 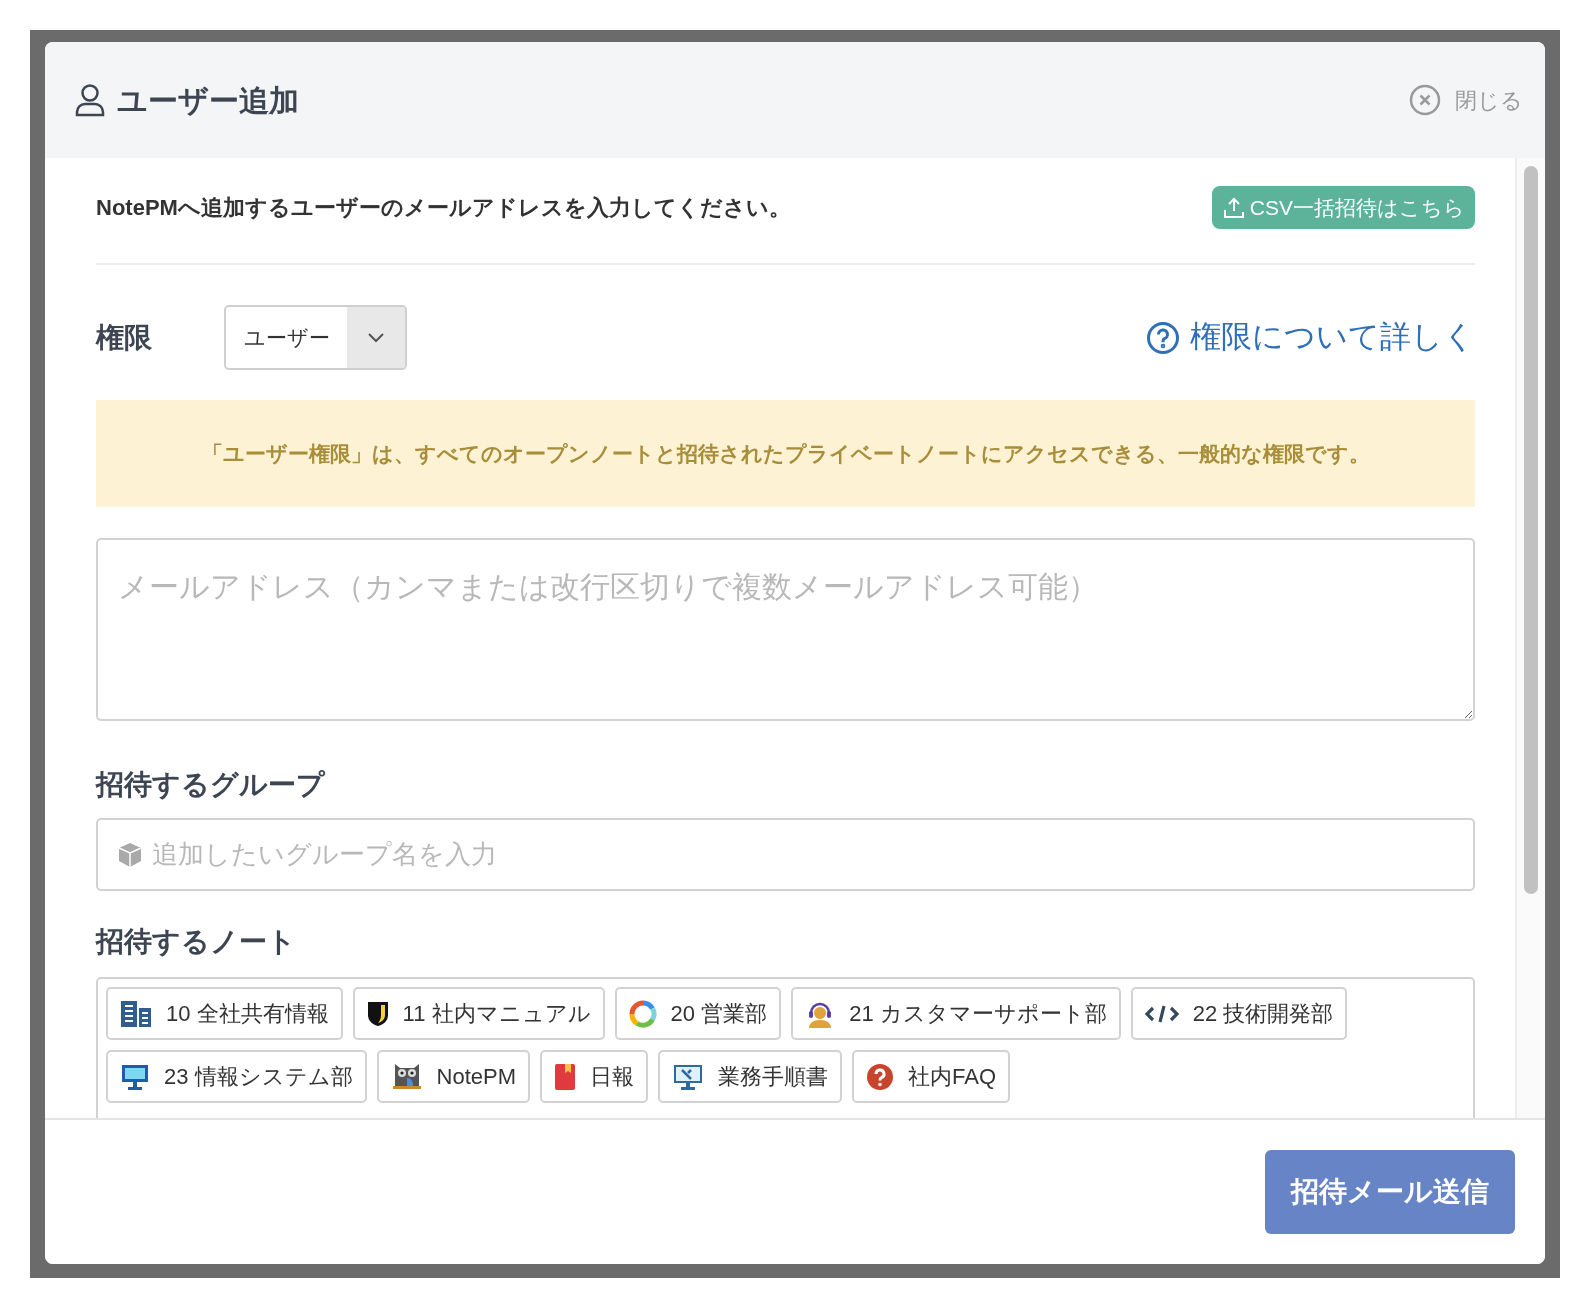 What do you see at coordinates (208, 100) in the screenshot?
I see `dialog-title: ユーザー追加` at bounding box center [208, 100].